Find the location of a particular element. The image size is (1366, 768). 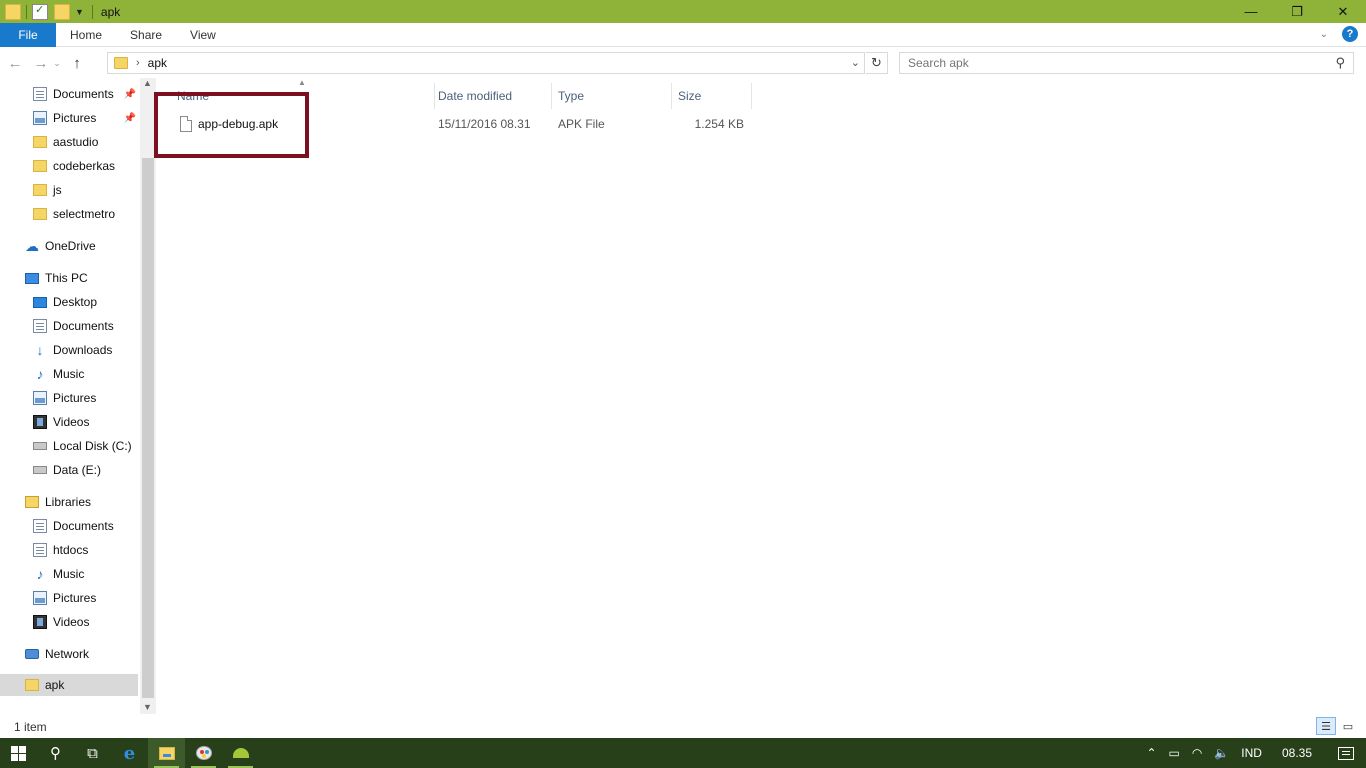

separator is located at coordinates (26, 11).